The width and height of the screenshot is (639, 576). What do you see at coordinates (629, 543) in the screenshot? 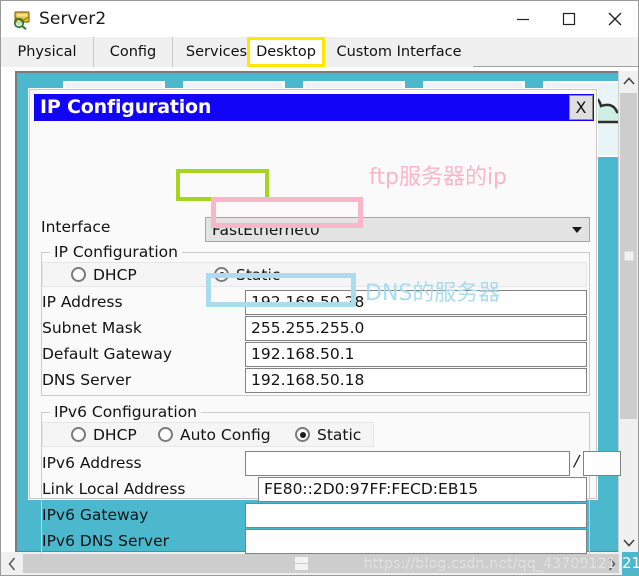
I see `scroll-down-icon` at bounding box center [629, 543].